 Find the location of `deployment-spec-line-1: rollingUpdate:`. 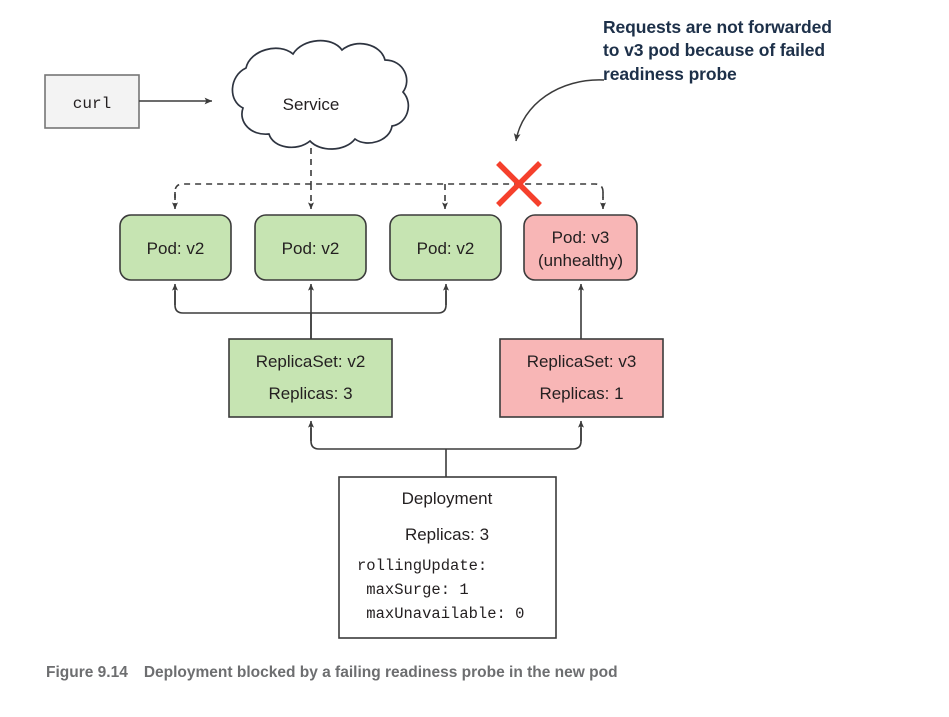

deployment-spec-line-1: rollingUpdate: is located at coordinates (422, 566).